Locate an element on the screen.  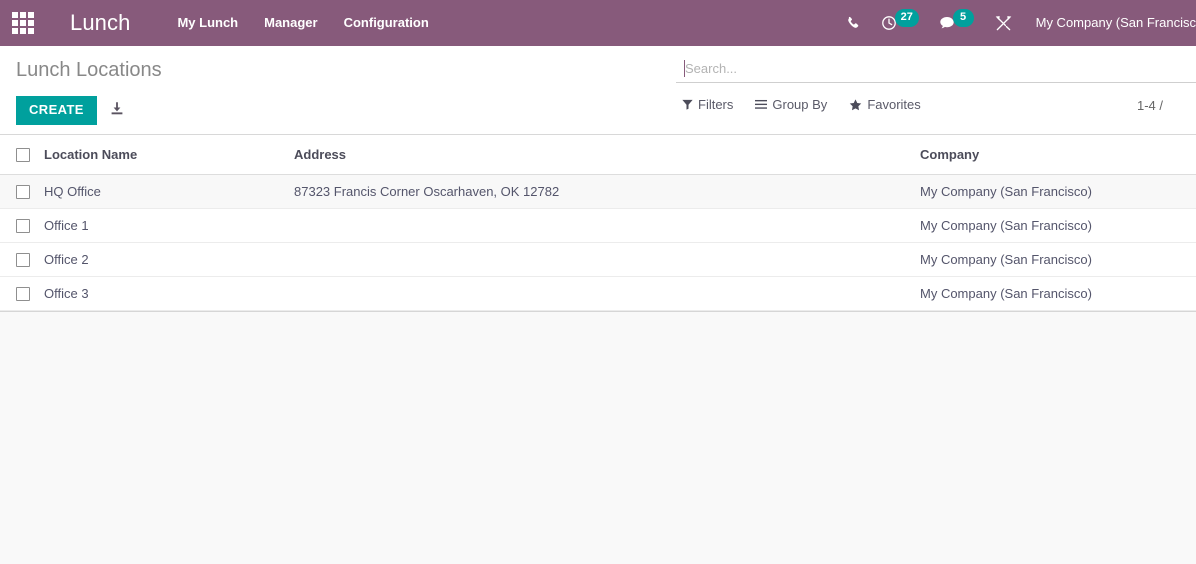
search-input-wrap is located at coordinates (936, 69).